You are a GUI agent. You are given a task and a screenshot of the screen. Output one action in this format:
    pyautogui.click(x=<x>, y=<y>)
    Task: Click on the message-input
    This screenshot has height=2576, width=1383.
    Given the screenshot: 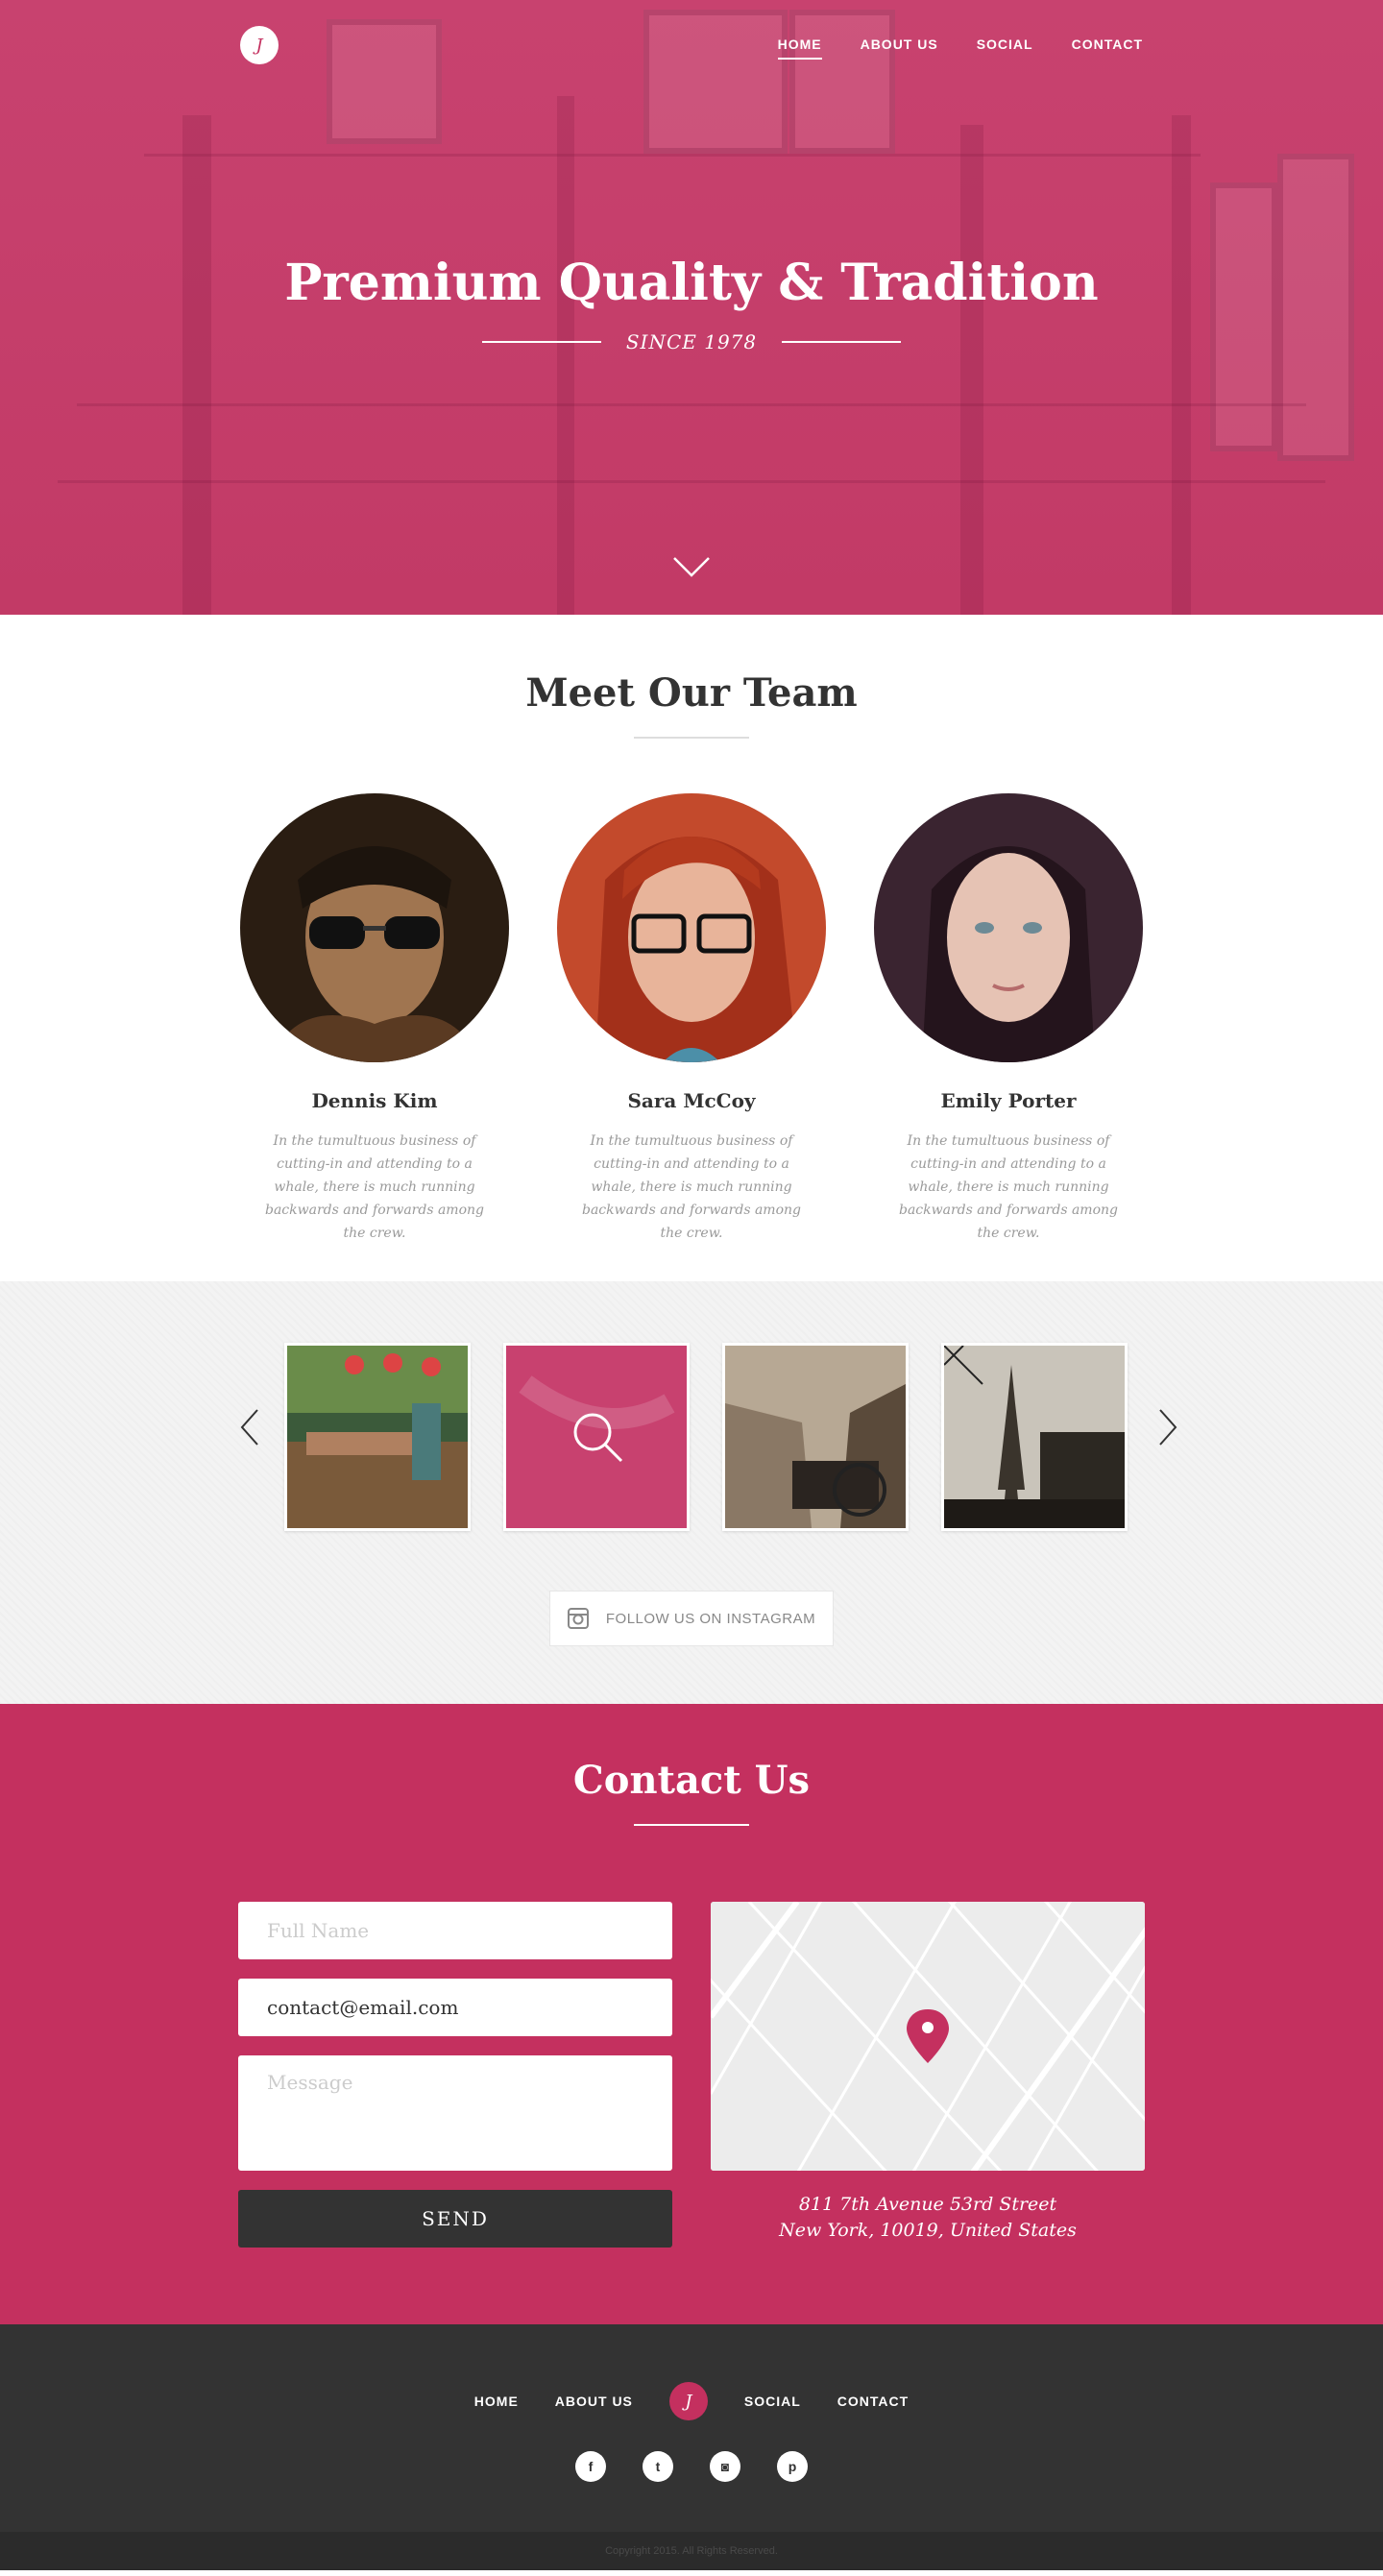 What is the action you would take?
    pyautogui.click(x=455, y=2113)
    